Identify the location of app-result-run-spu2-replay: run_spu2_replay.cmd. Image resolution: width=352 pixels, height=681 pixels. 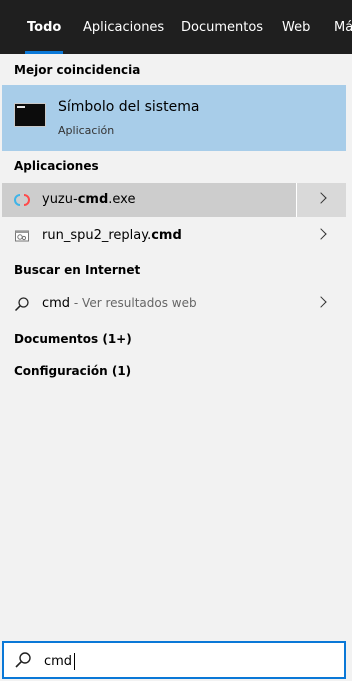
(174, 236).